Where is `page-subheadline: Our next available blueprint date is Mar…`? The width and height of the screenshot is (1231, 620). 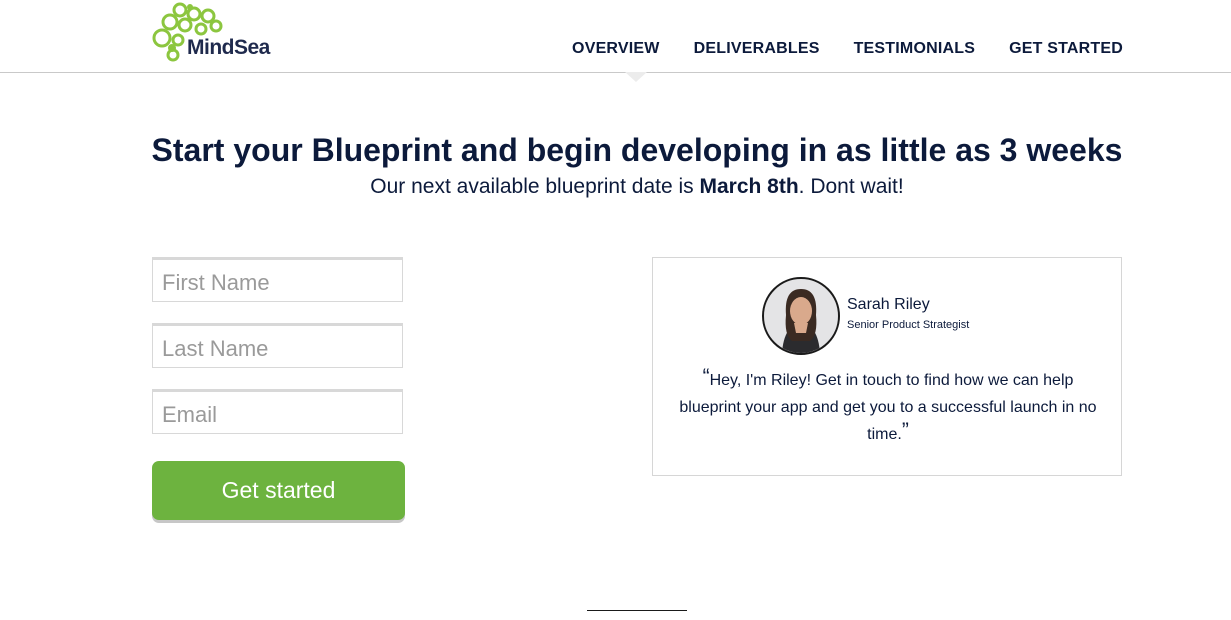 page-subheadline: Our next available blueprint date is Mar… is located at coordinates (615, 187).